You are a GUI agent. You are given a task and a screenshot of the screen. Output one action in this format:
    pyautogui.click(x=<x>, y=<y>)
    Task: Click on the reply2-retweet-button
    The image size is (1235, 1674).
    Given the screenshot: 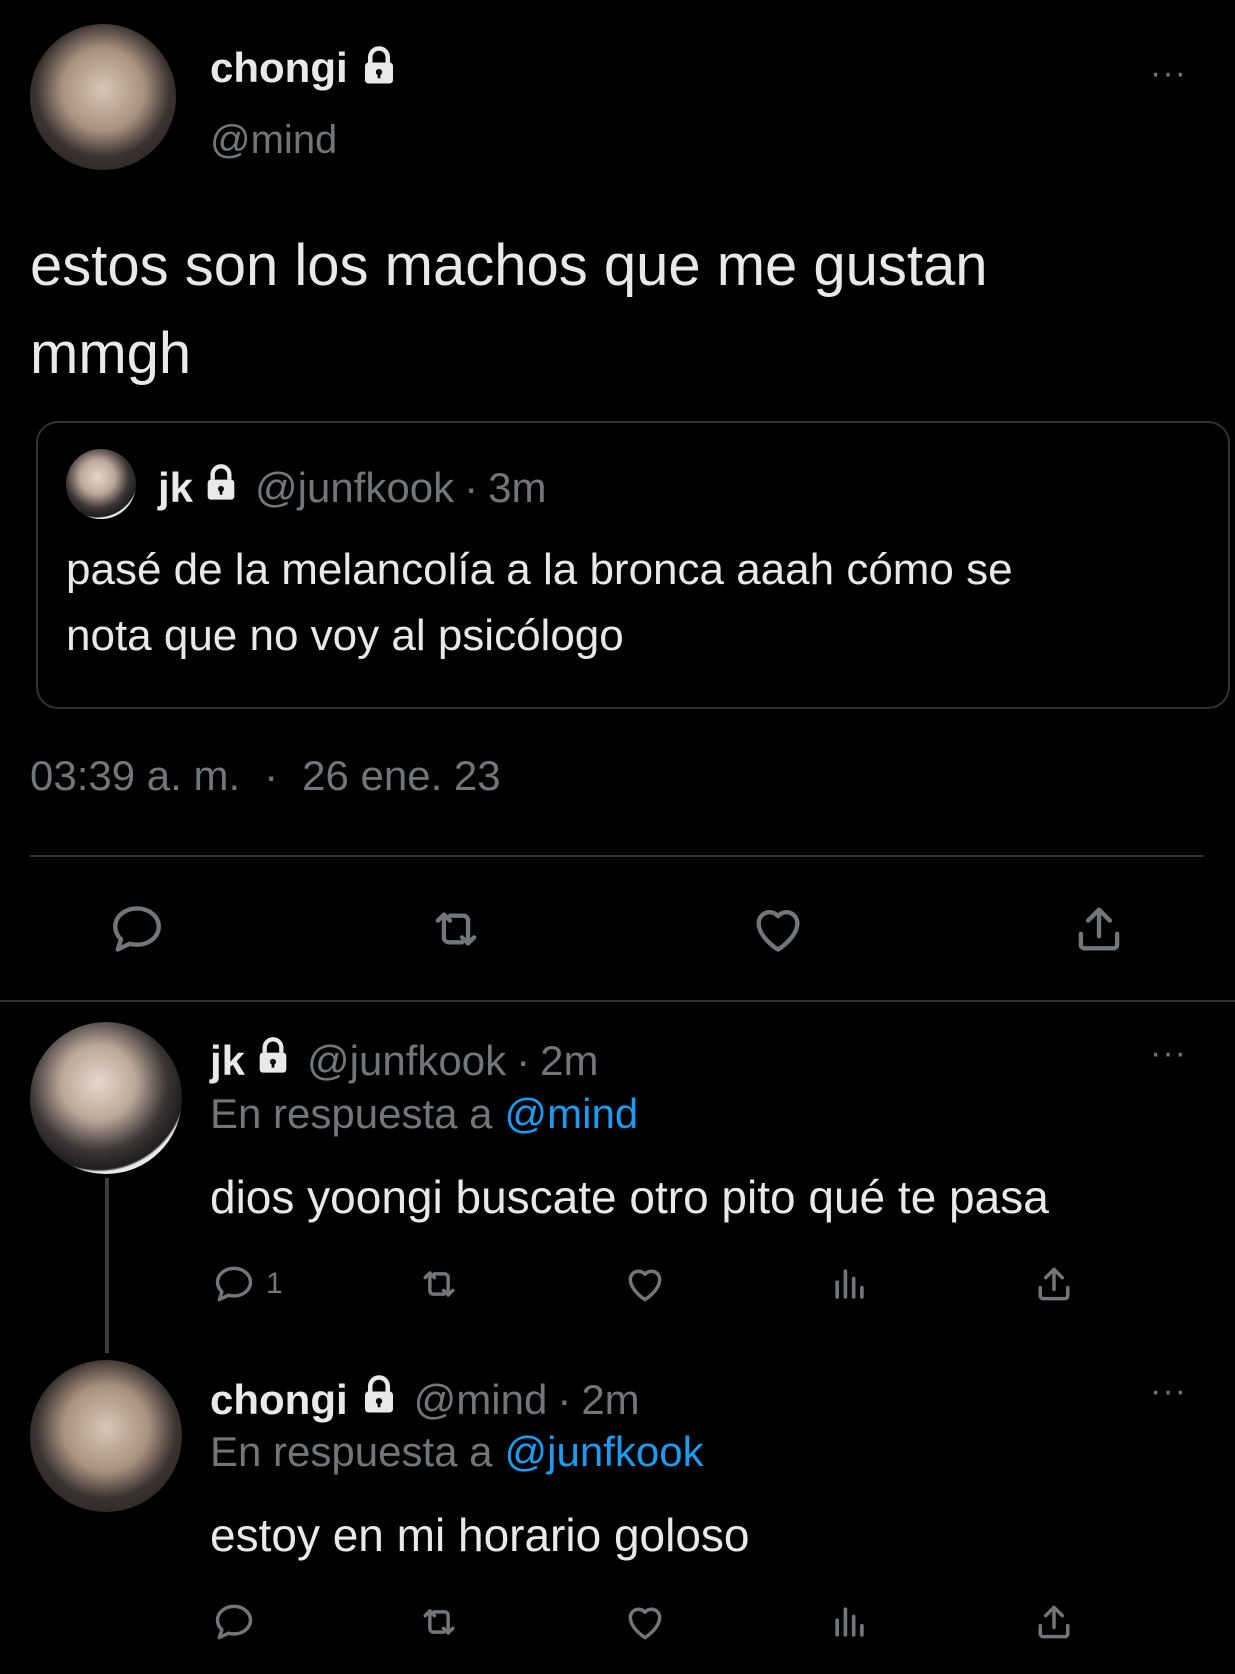 What is the action you would take?
    pyautogui.click(x=439, y=1622)
    